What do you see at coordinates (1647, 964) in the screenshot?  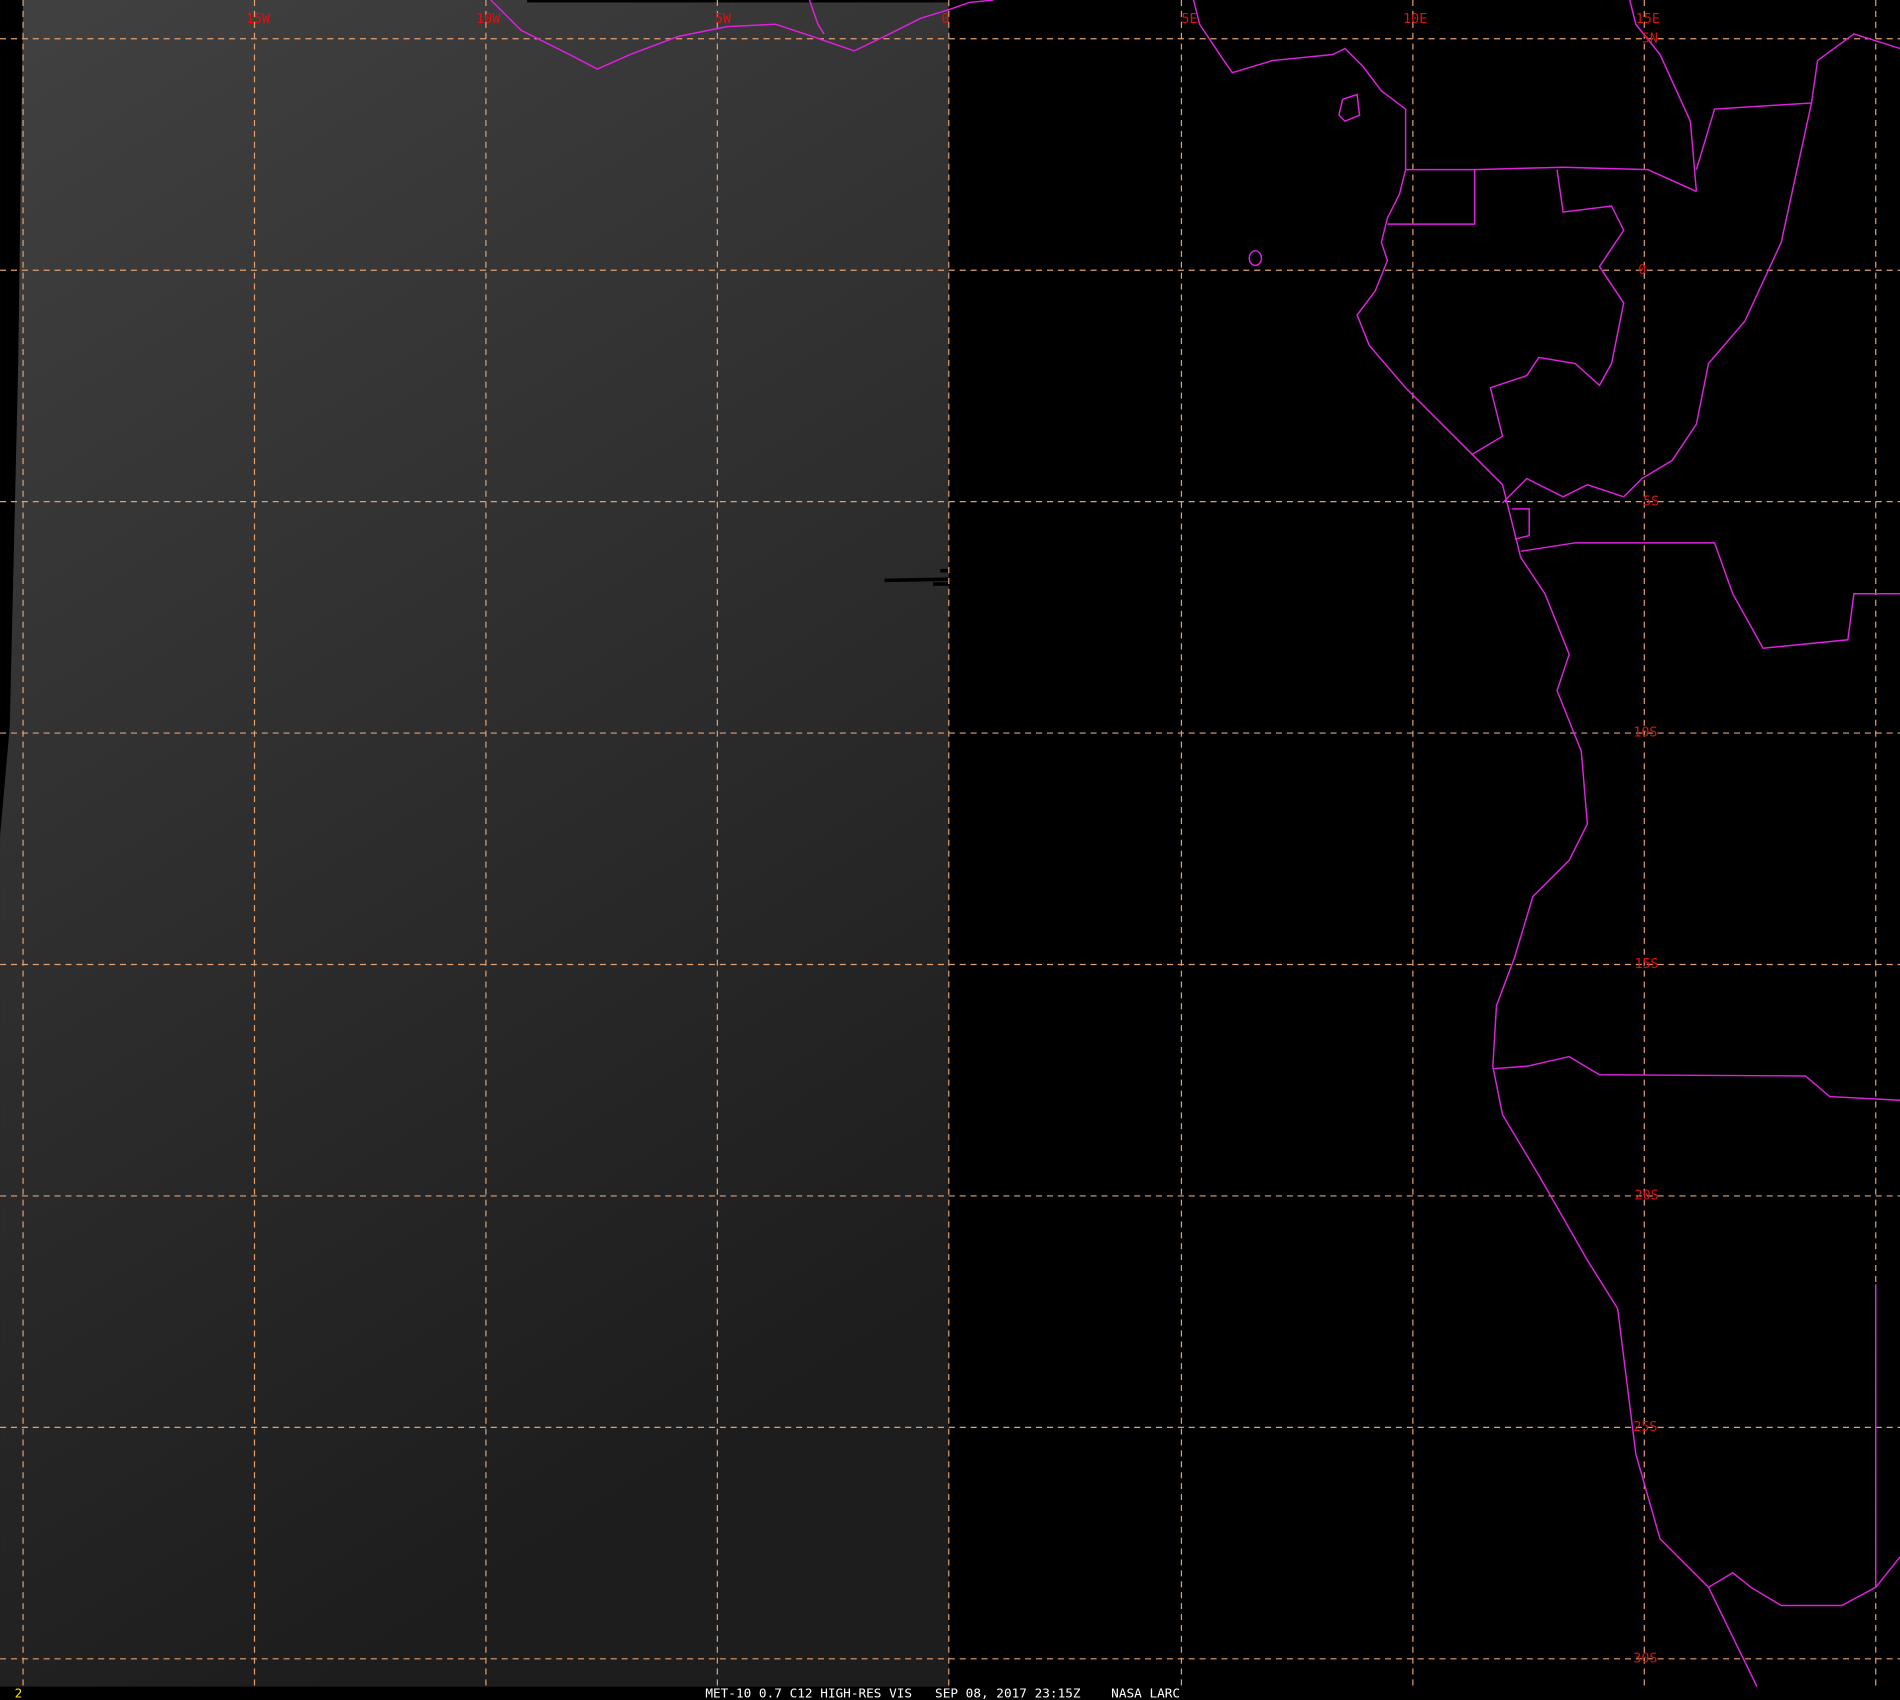 I see `lat-label-15s: 15S` at bounding box center [1647, 964].